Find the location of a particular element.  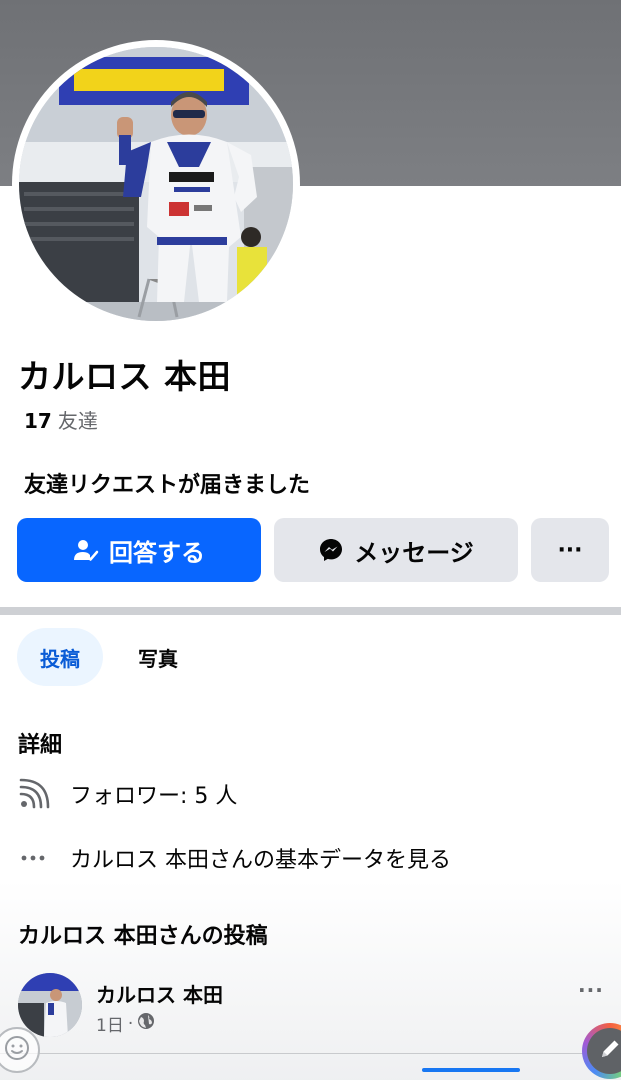

basic-info-row: カルロス 本田さんの基本データを見る is located at coordinates (234, 858).